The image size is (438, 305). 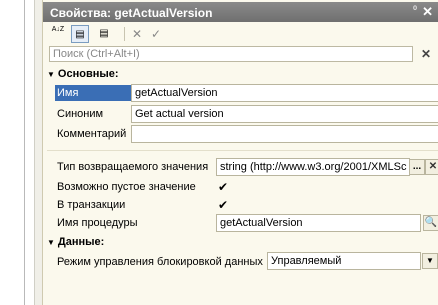 What do you see at coordinates (83, 74) in the screenshot?
I see `section-main-header: ▼ Основные:` at bounding box center [83, 74].